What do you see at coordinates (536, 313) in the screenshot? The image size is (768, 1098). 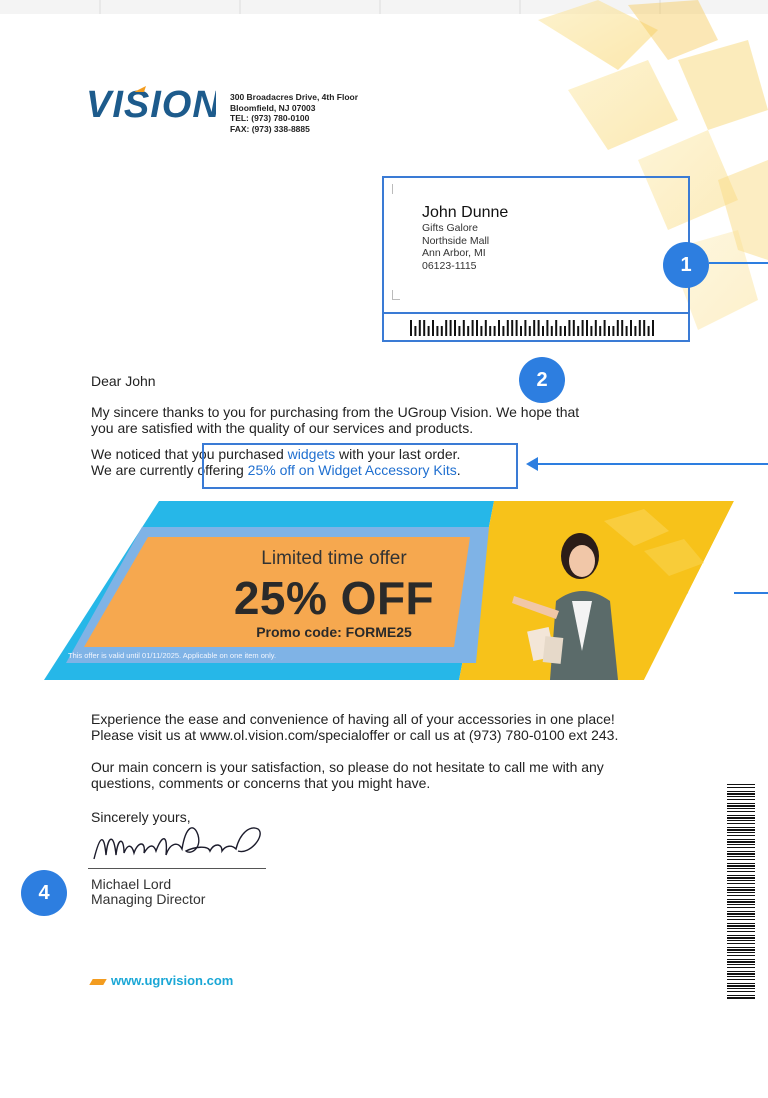 I see `box-divider` at bounding box center [536, 313].